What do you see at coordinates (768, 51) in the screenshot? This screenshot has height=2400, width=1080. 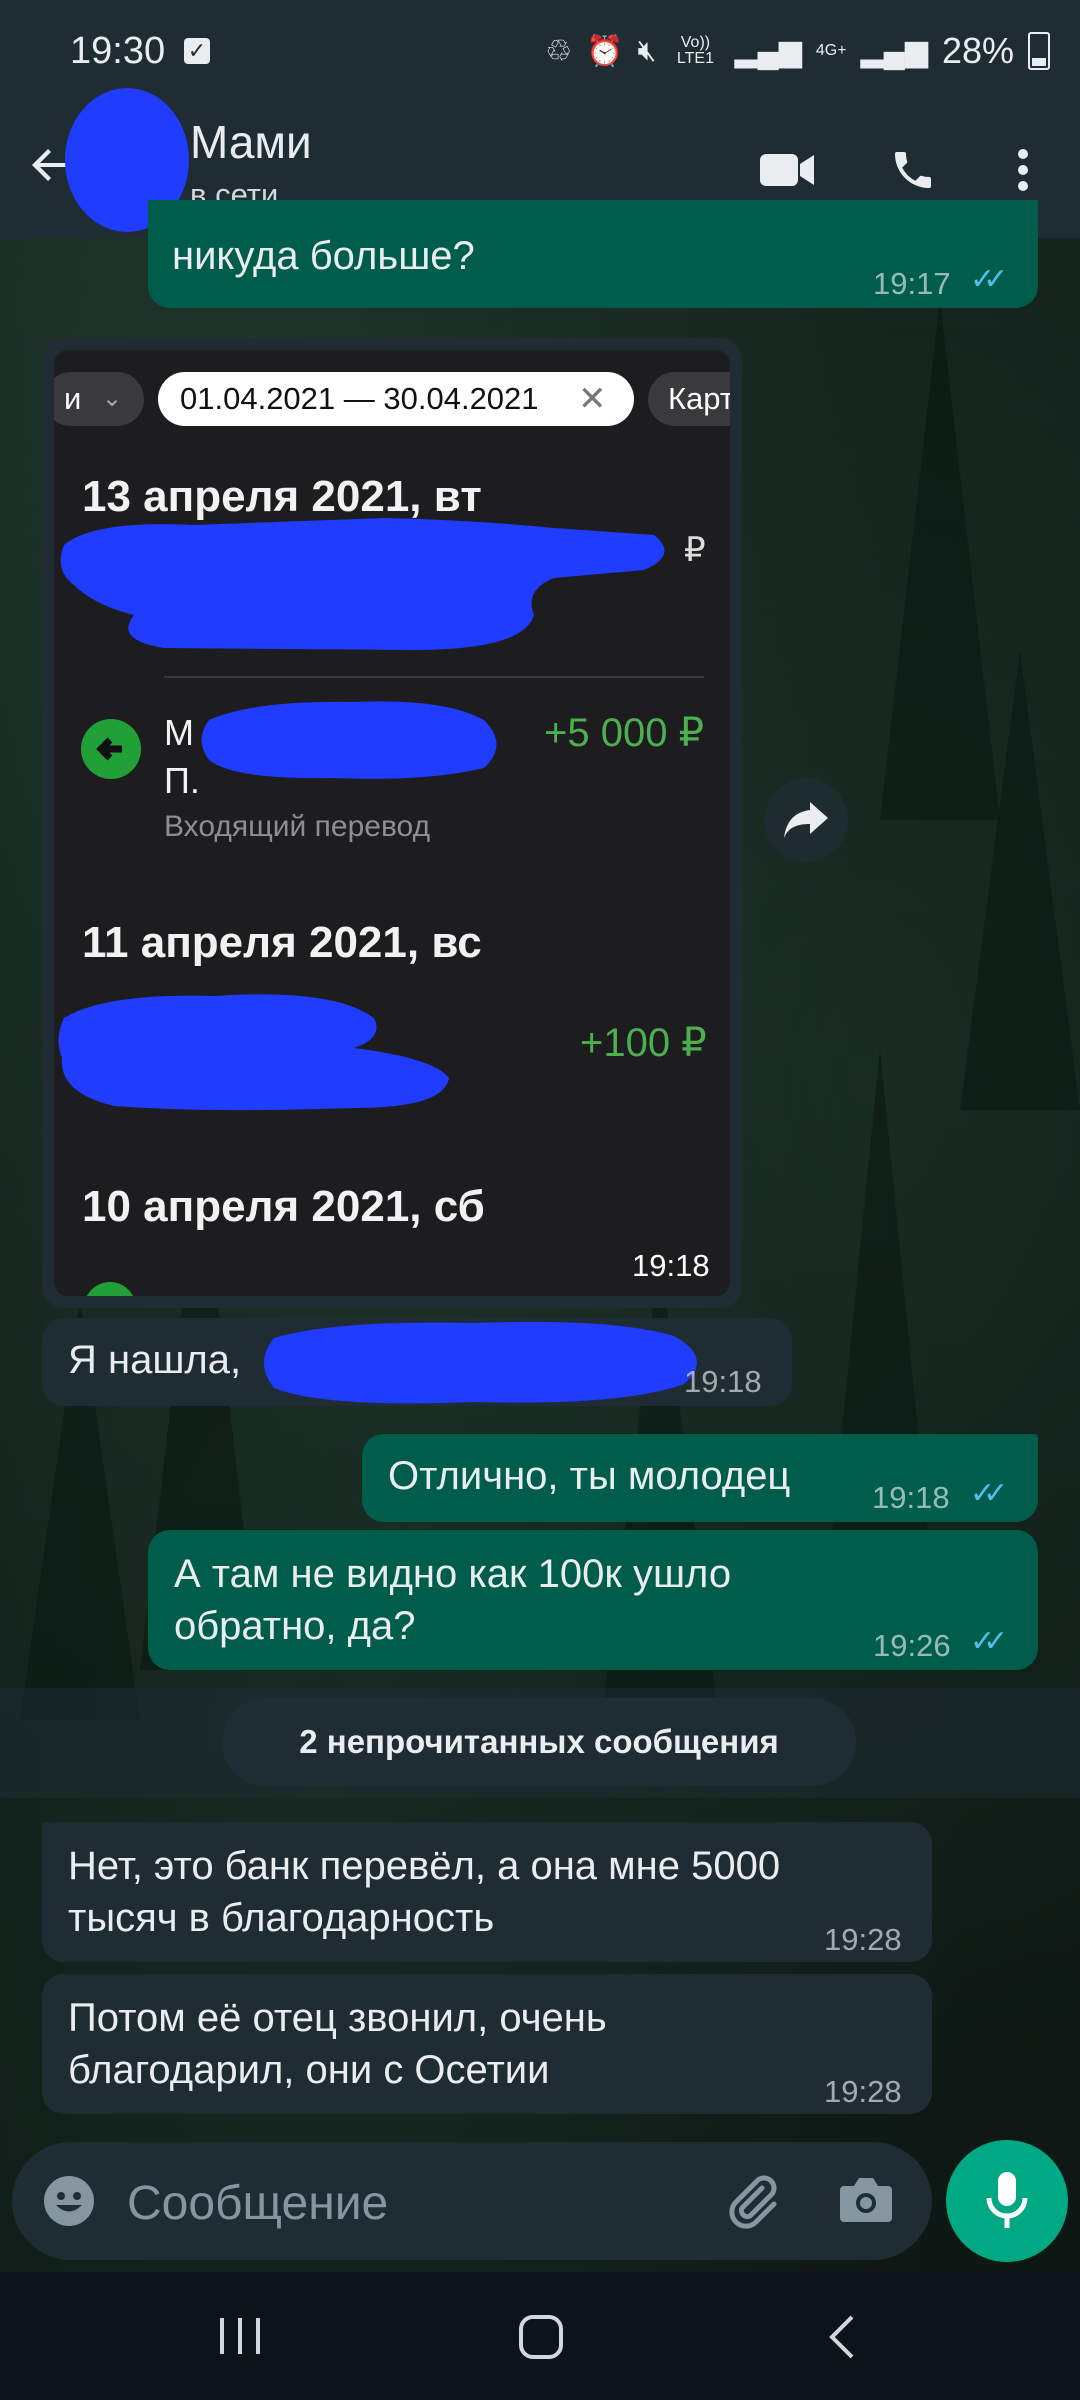 I see `signal-icon: ▂▄▆` at bounding box center [768, 51].